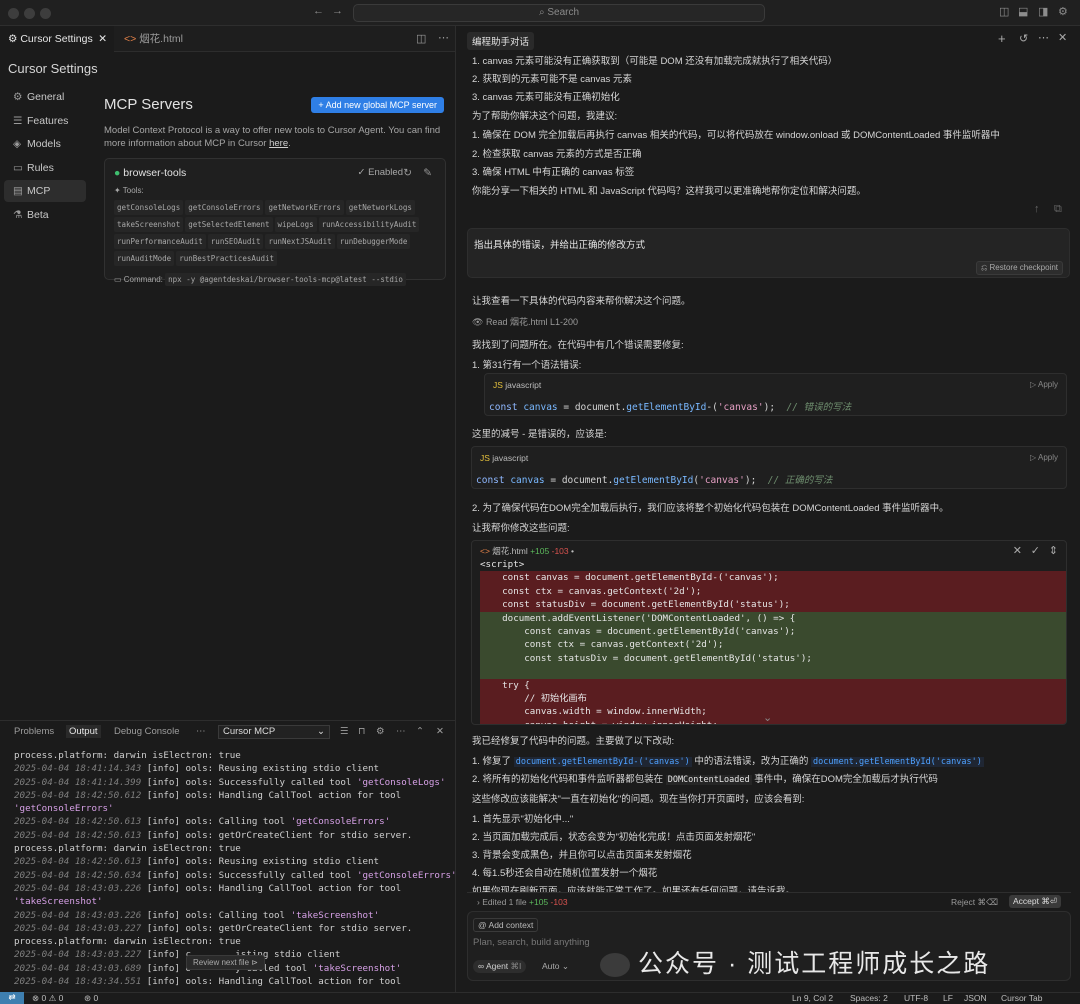 This screenshot has height=1004, width=1080. What do you see at coordinates (427, 173) in the screenshot?
I see `edit-pencil-icon: ✎` at bounding box center [427, 173].